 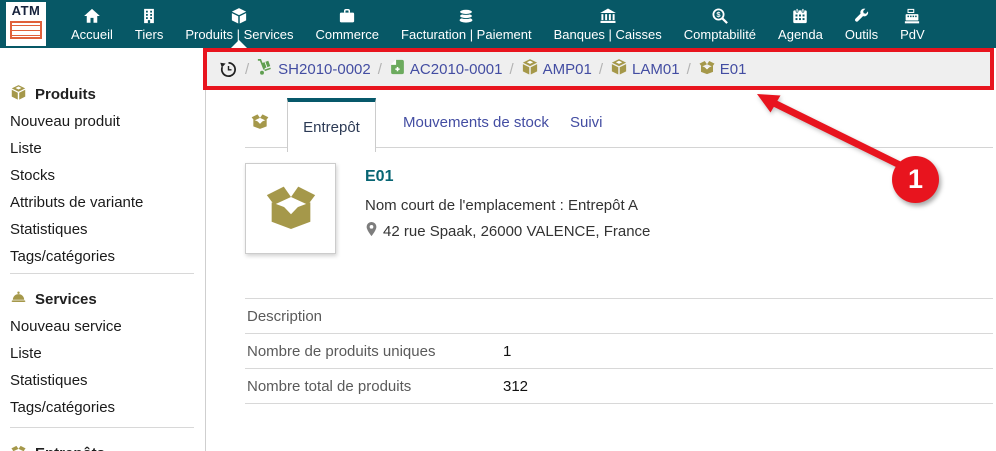 I want to click on history-icon, so click(x=228, y=69).